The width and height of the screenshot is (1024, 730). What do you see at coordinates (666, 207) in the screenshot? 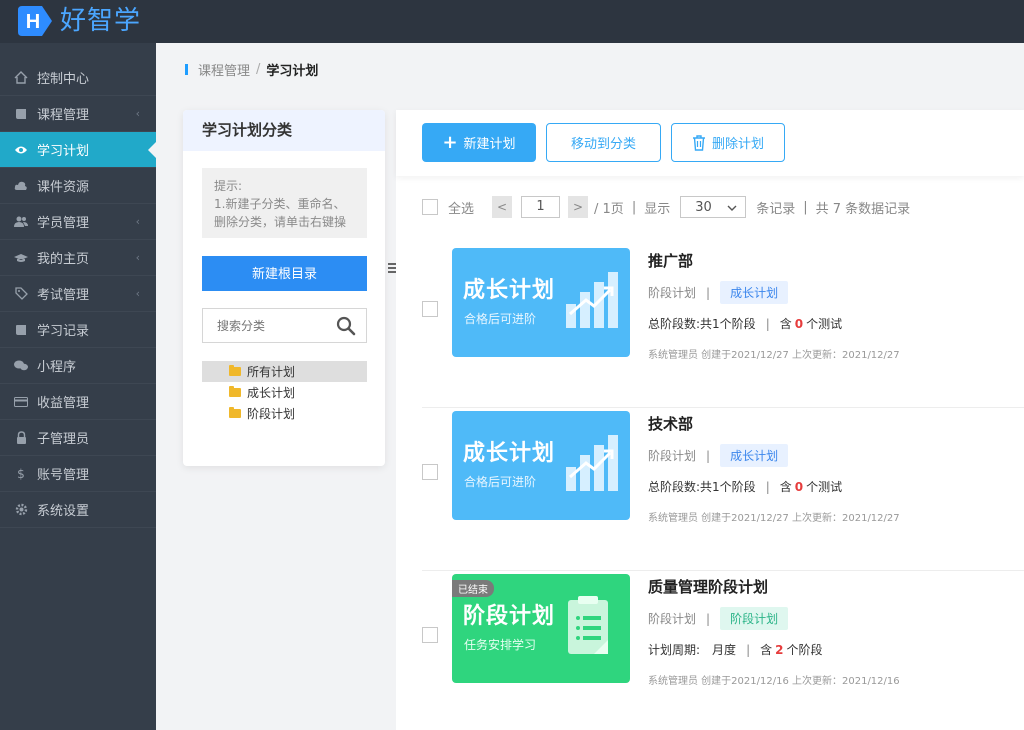
I see `pagination-bar: 全选 < 1 > / 1页 | 显示 30 条记录 | 共 7 条数据记录` at bounding box center [666, 207].